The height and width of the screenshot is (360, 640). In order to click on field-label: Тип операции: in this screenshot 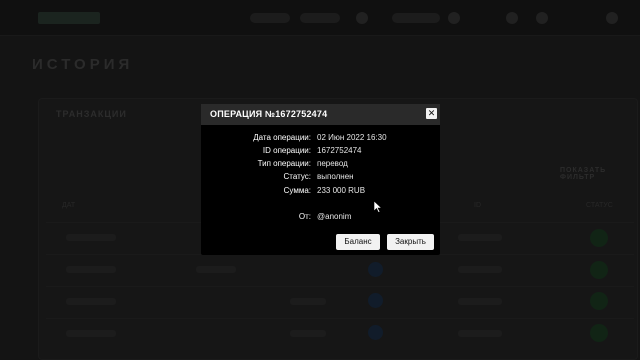, I will do `click(284, 163)`.